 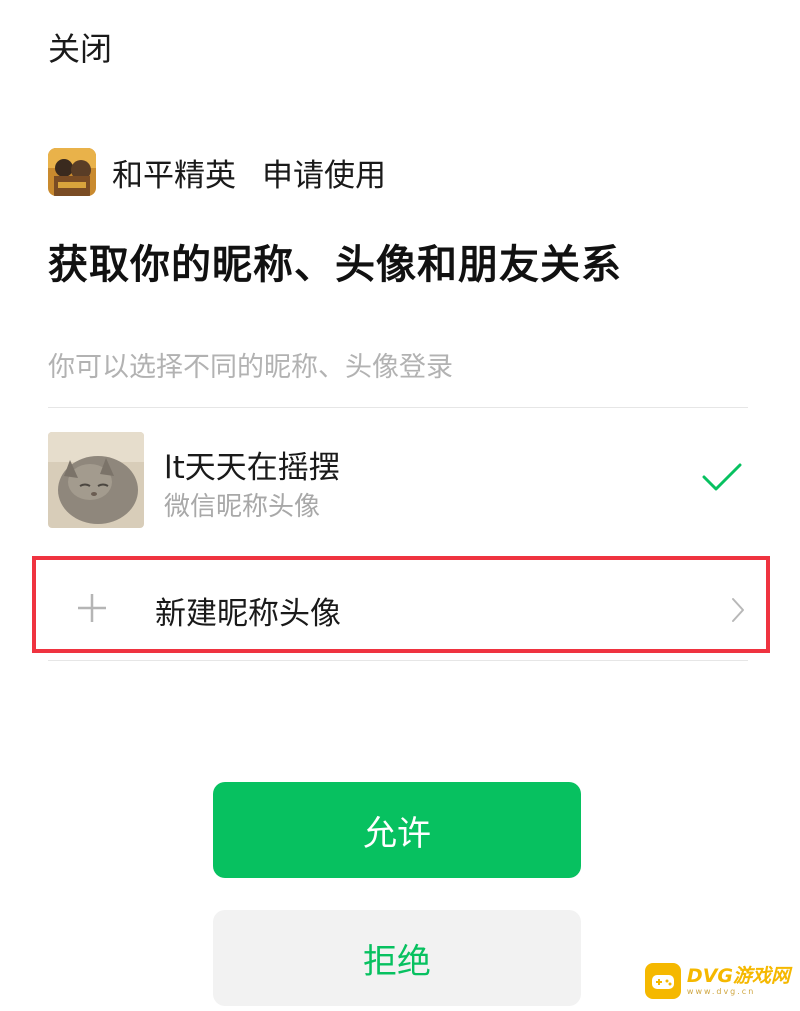 What do you see at coordinates (80, 47) in the screenshot?
I see `close-link: 关闭` at bounding box center [80, 47].